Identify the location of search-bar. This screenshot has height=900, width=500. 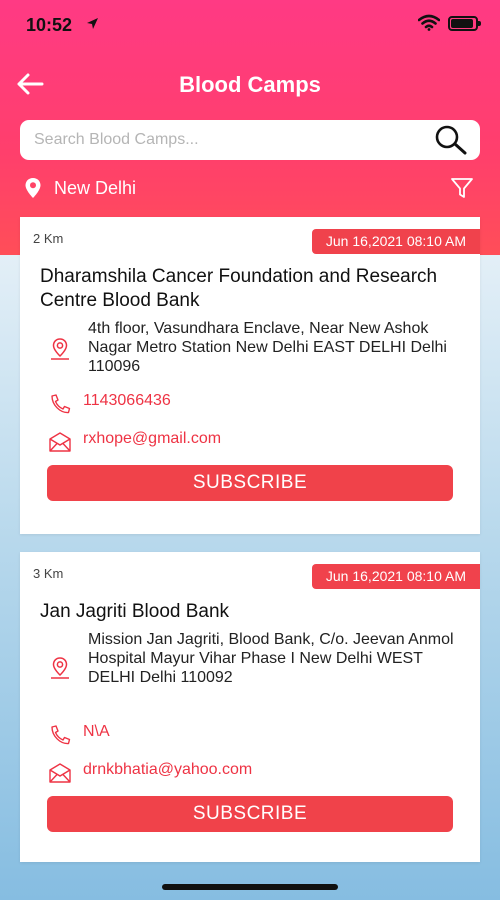
(250, 140).